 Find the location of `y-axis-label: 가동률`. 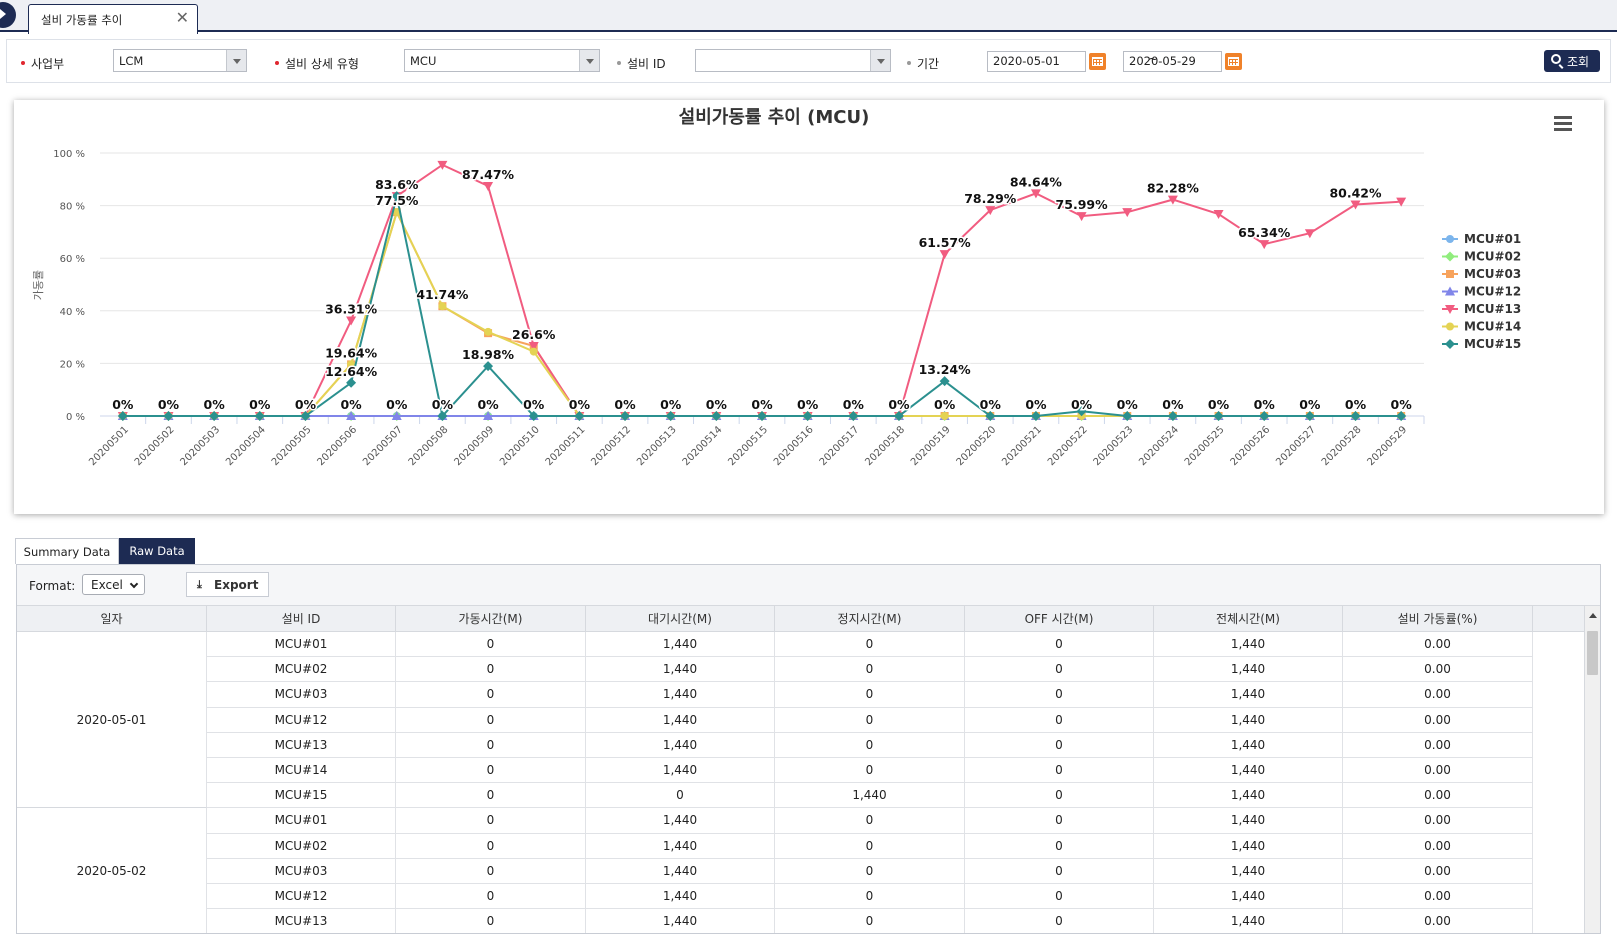

y-axis-label: 가동률 is located at coordinates (38, 285).